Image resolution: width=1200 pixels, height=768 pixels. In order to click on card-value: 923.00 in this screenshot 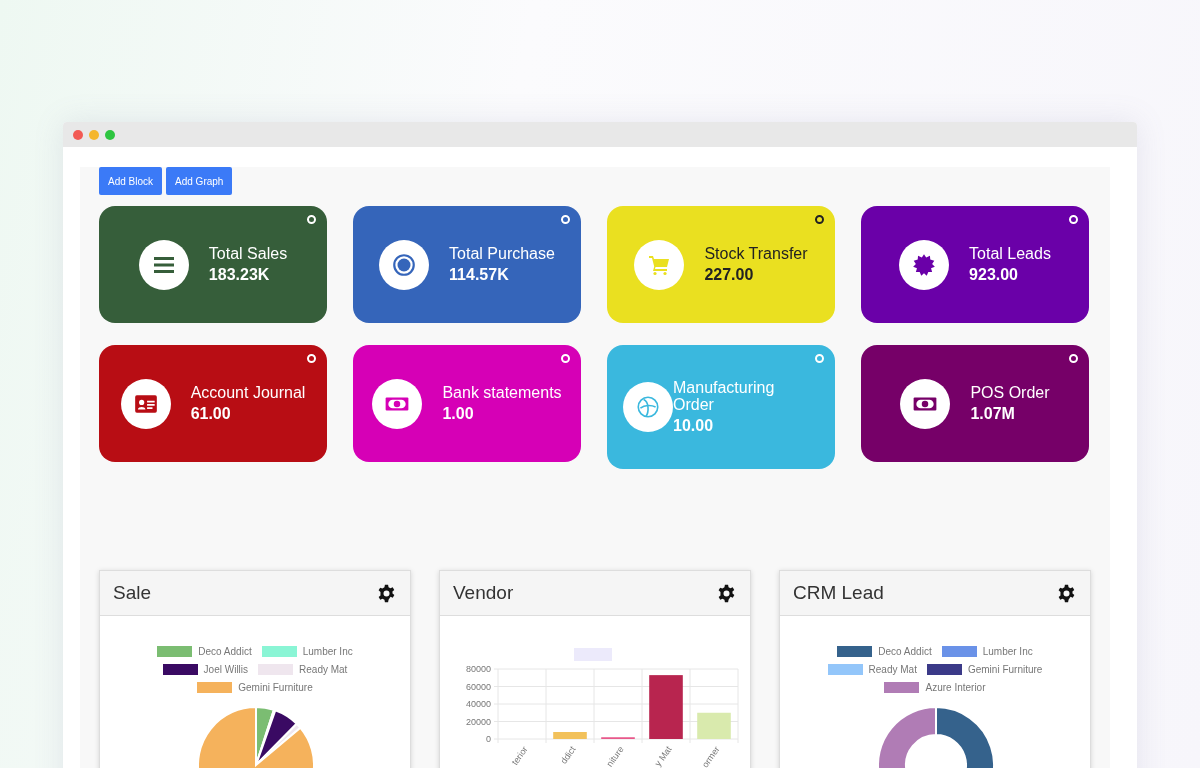, I will do `click(994, 275)`.